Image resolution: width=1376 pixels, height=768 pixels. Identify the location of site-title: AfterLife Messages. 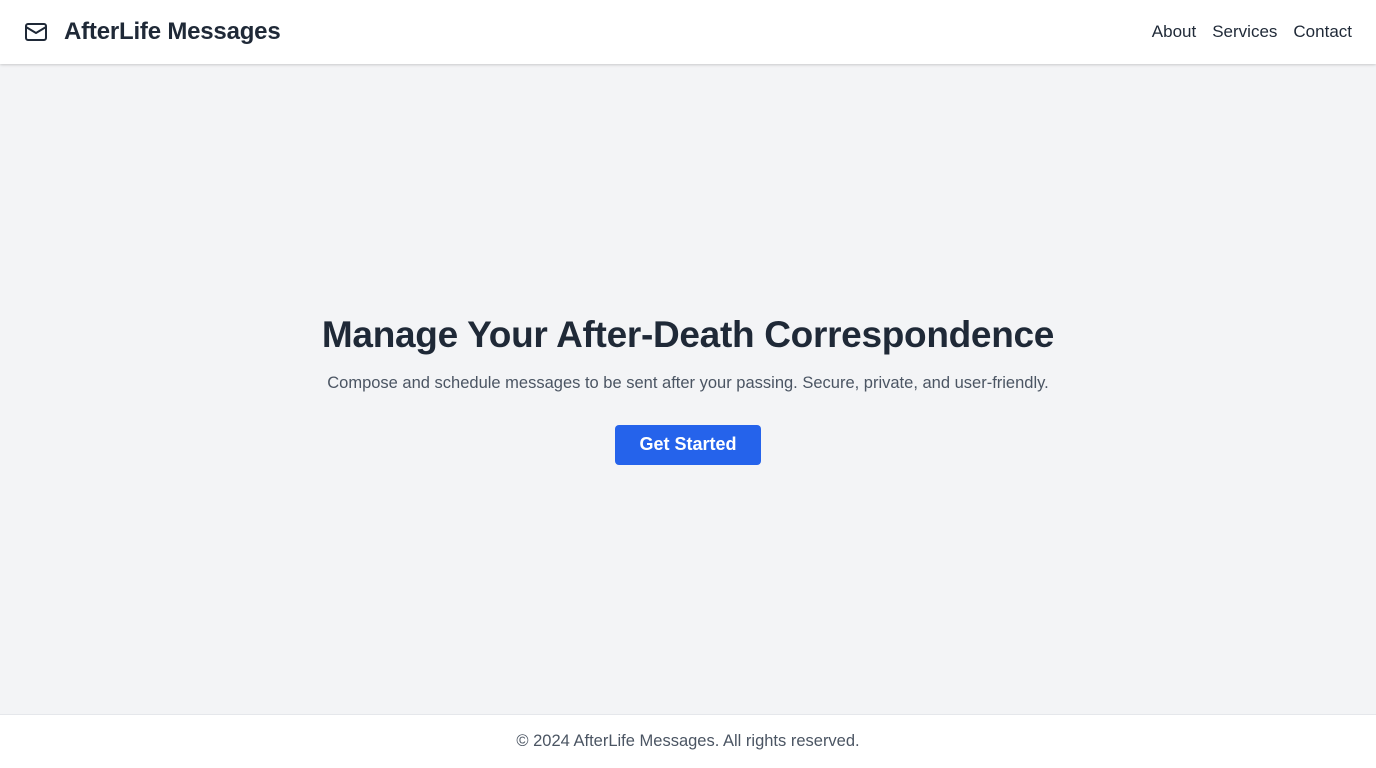
(172, 31).